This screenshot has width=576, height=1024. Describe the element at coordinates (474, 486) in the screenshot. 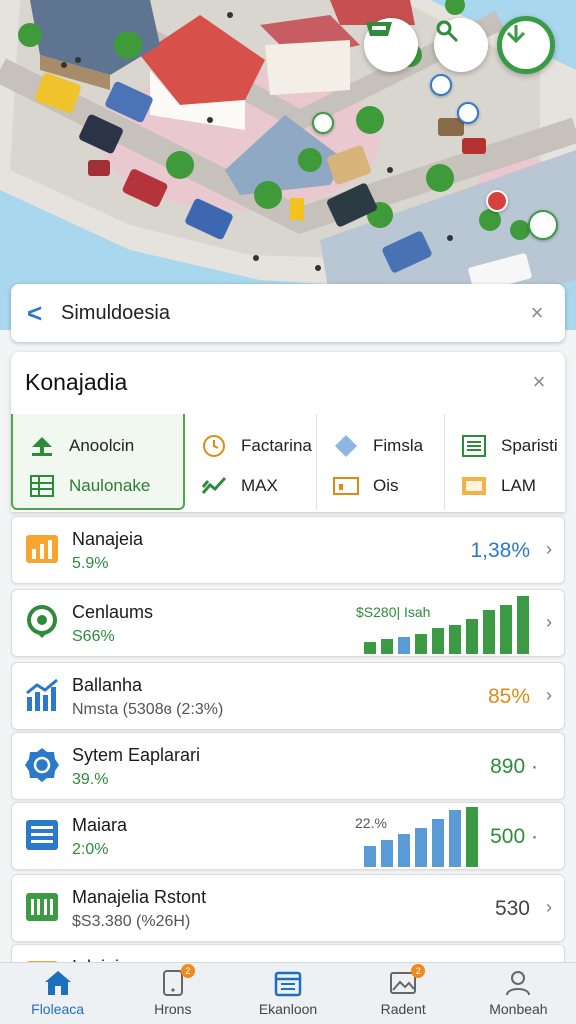

I see `display-icon` at that location.